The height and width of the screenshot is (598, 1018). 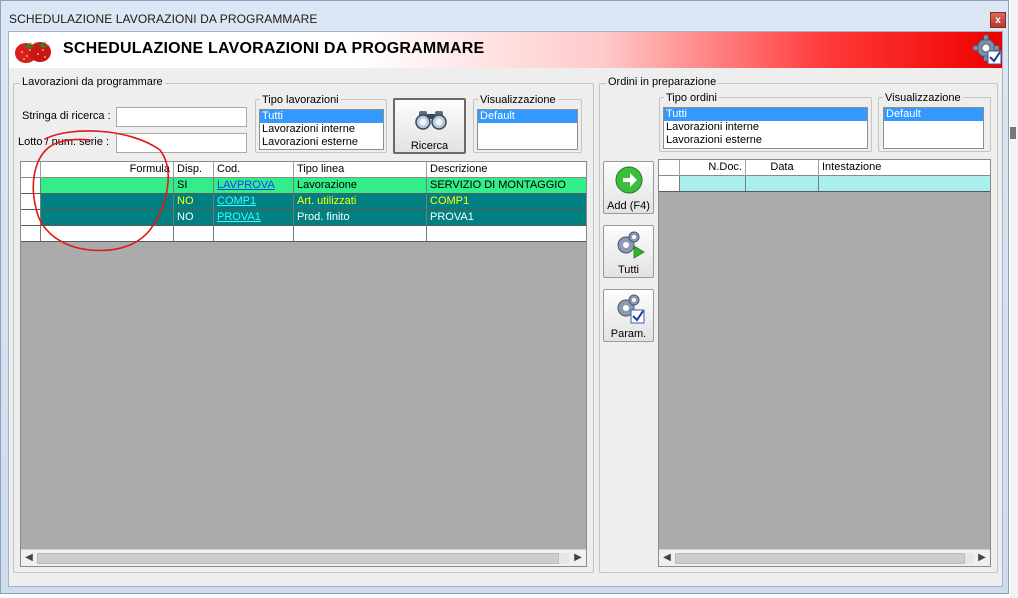 I want to click on column-header-selector, so click(x=31, y=170).